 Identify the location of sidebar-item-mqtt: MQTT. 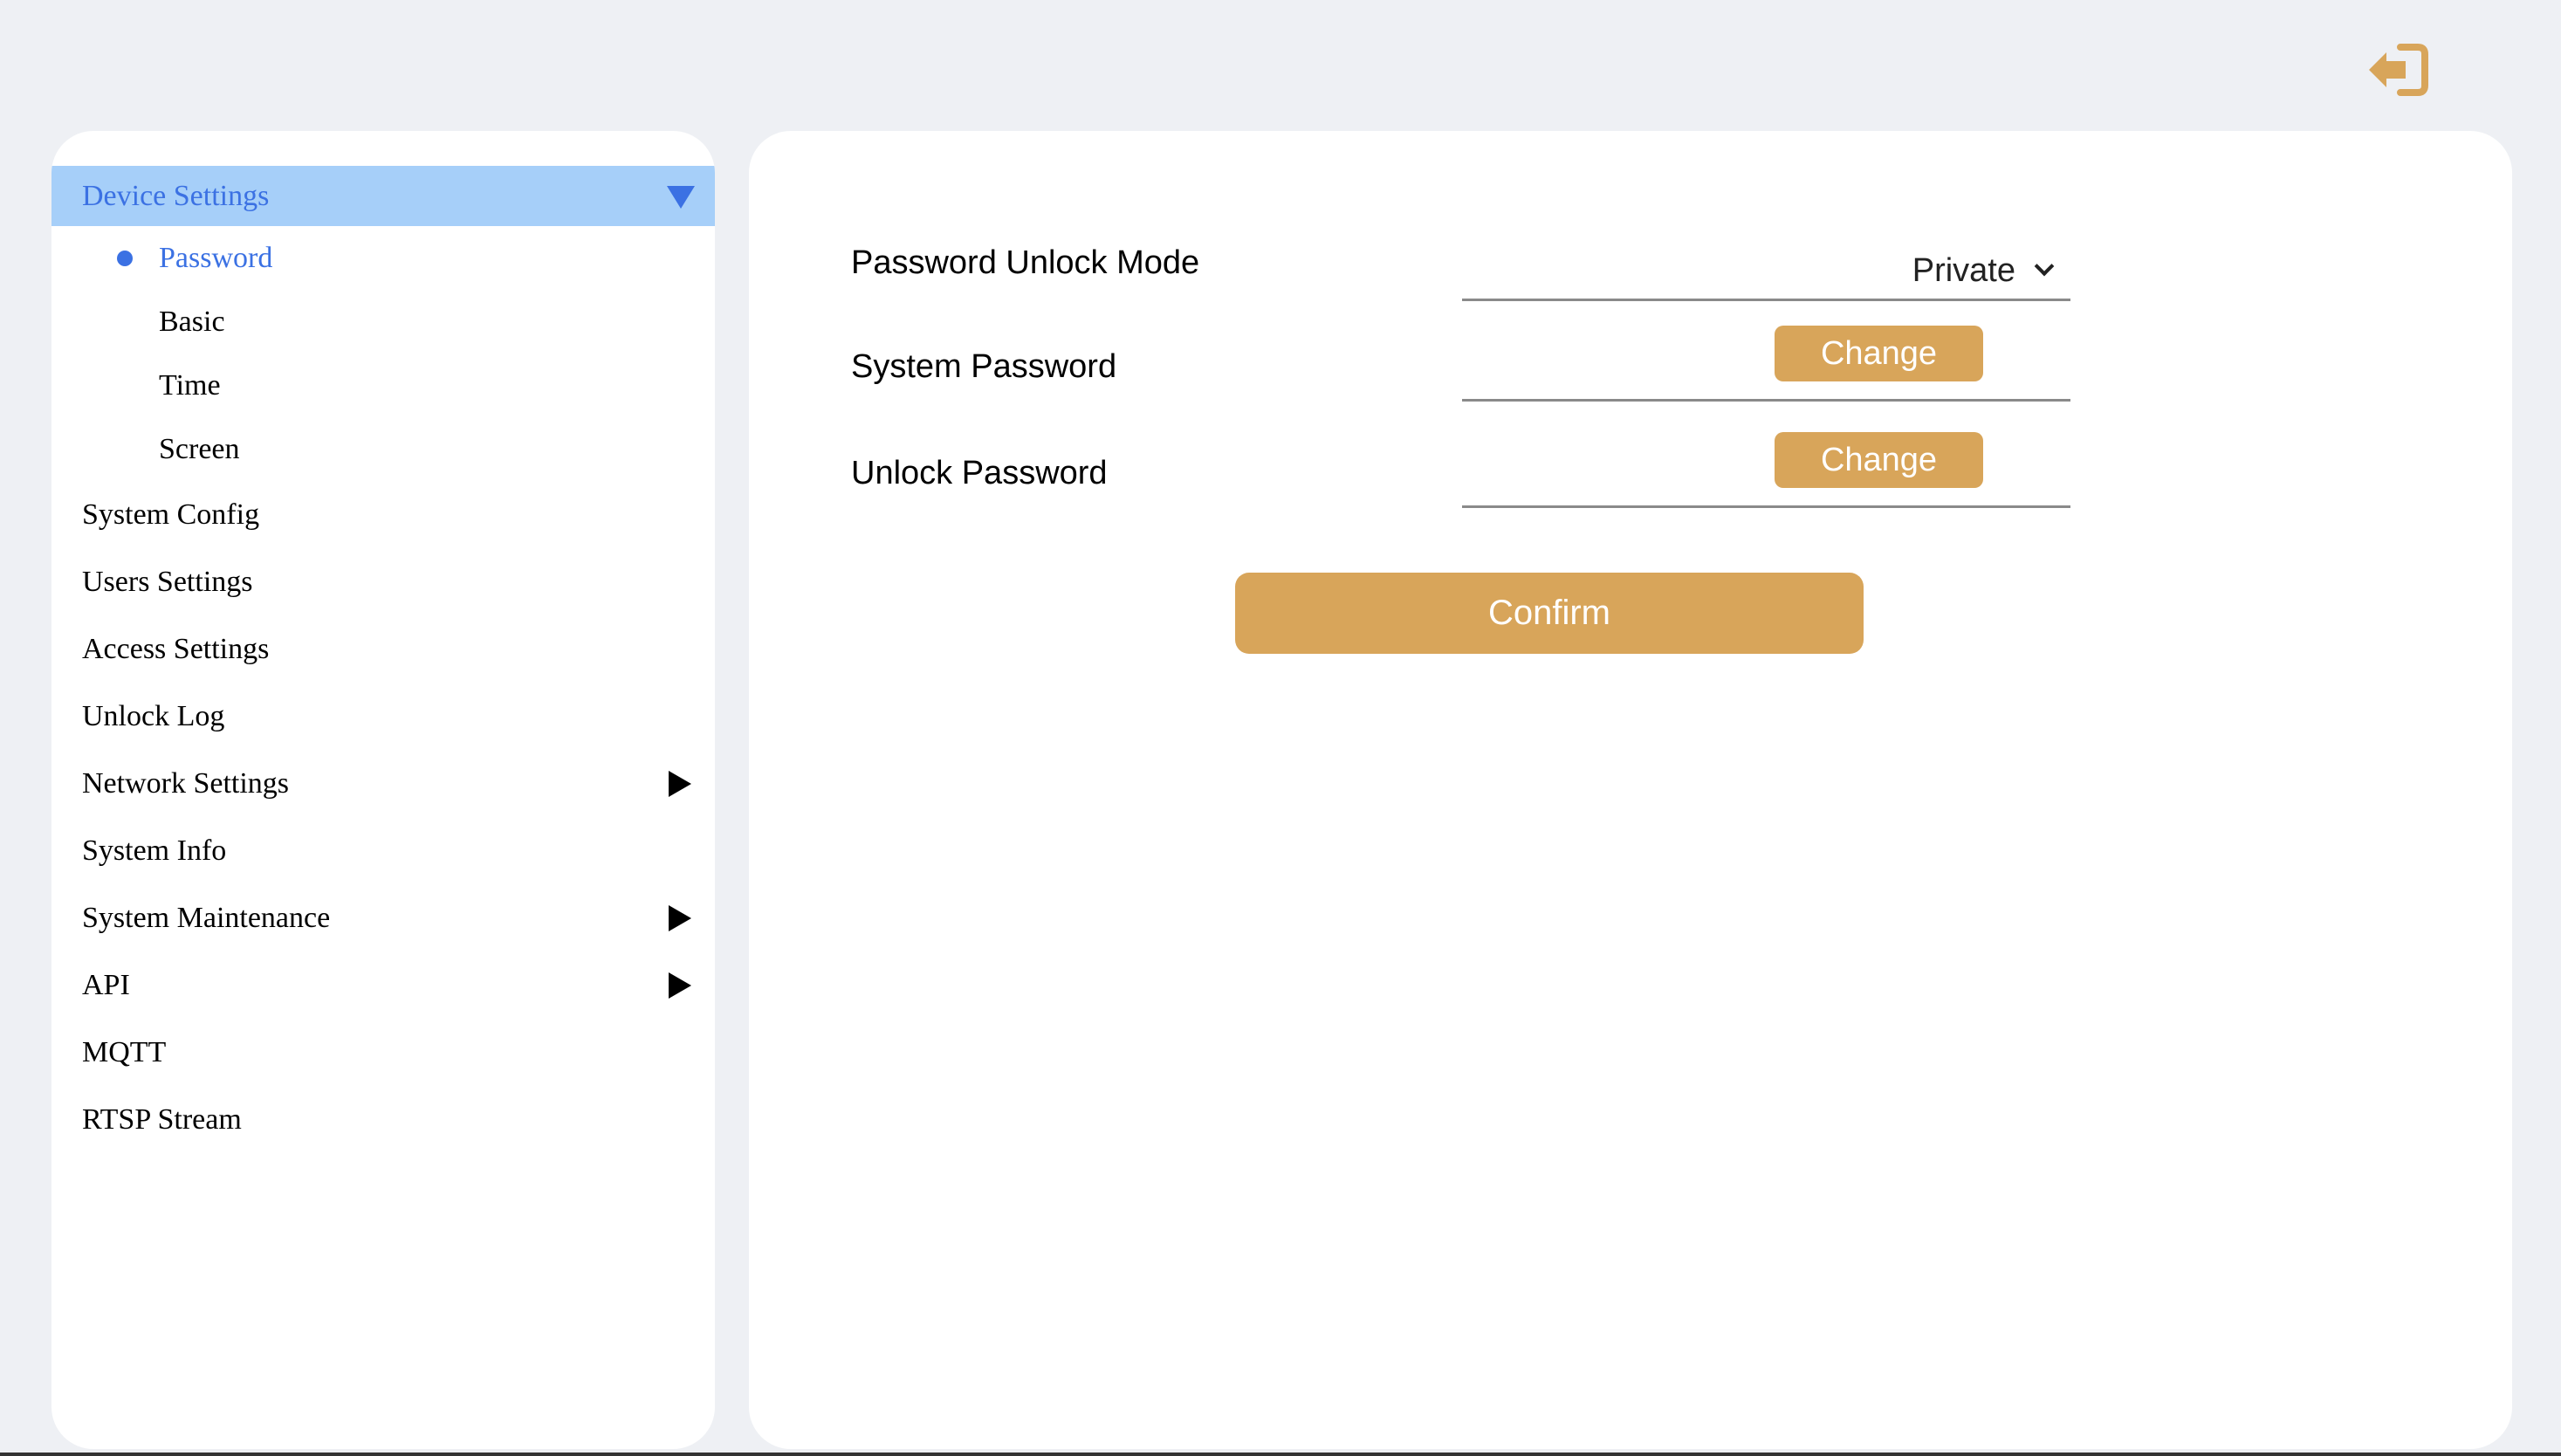
(383, 1052).